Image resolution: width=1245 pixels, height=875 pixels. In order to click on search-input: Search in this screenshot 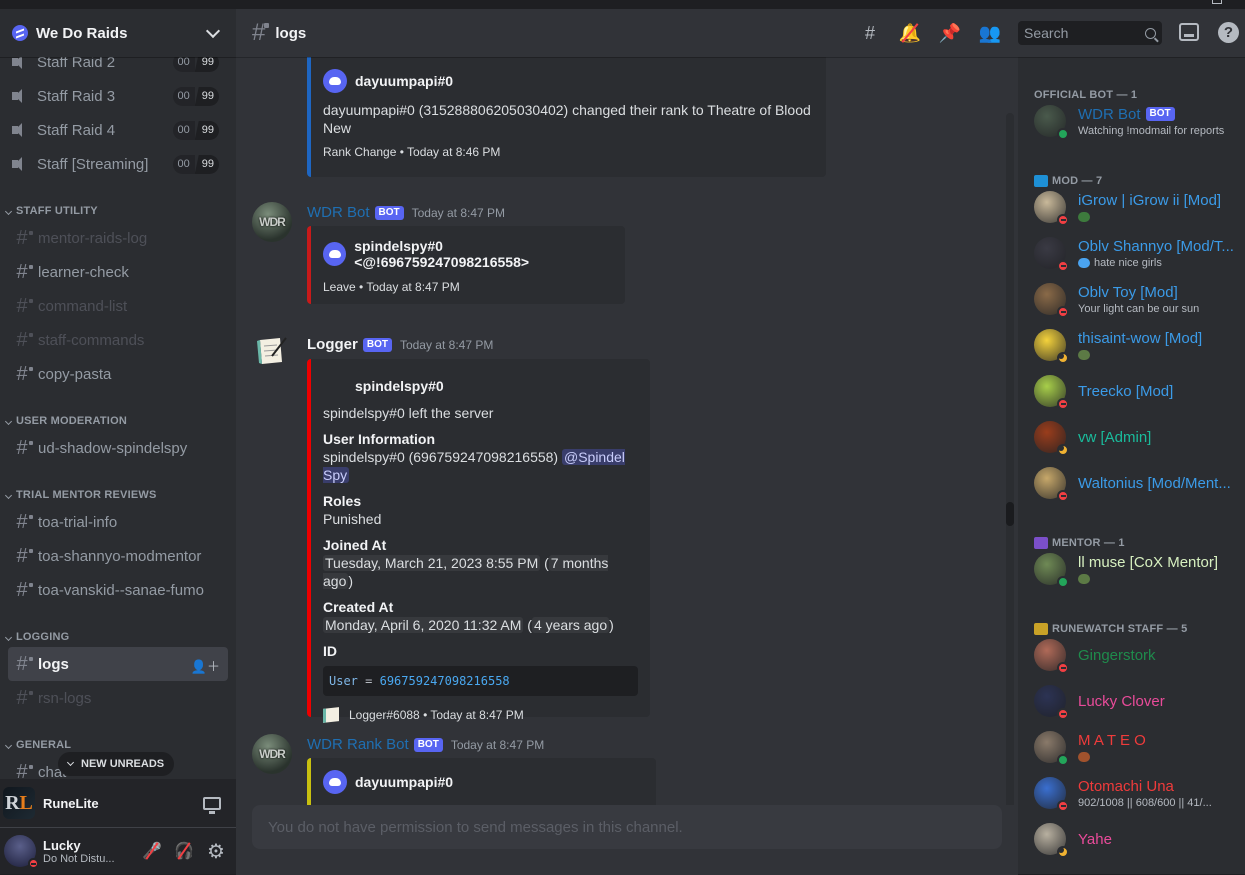, I will do `click(1090, 33)`.